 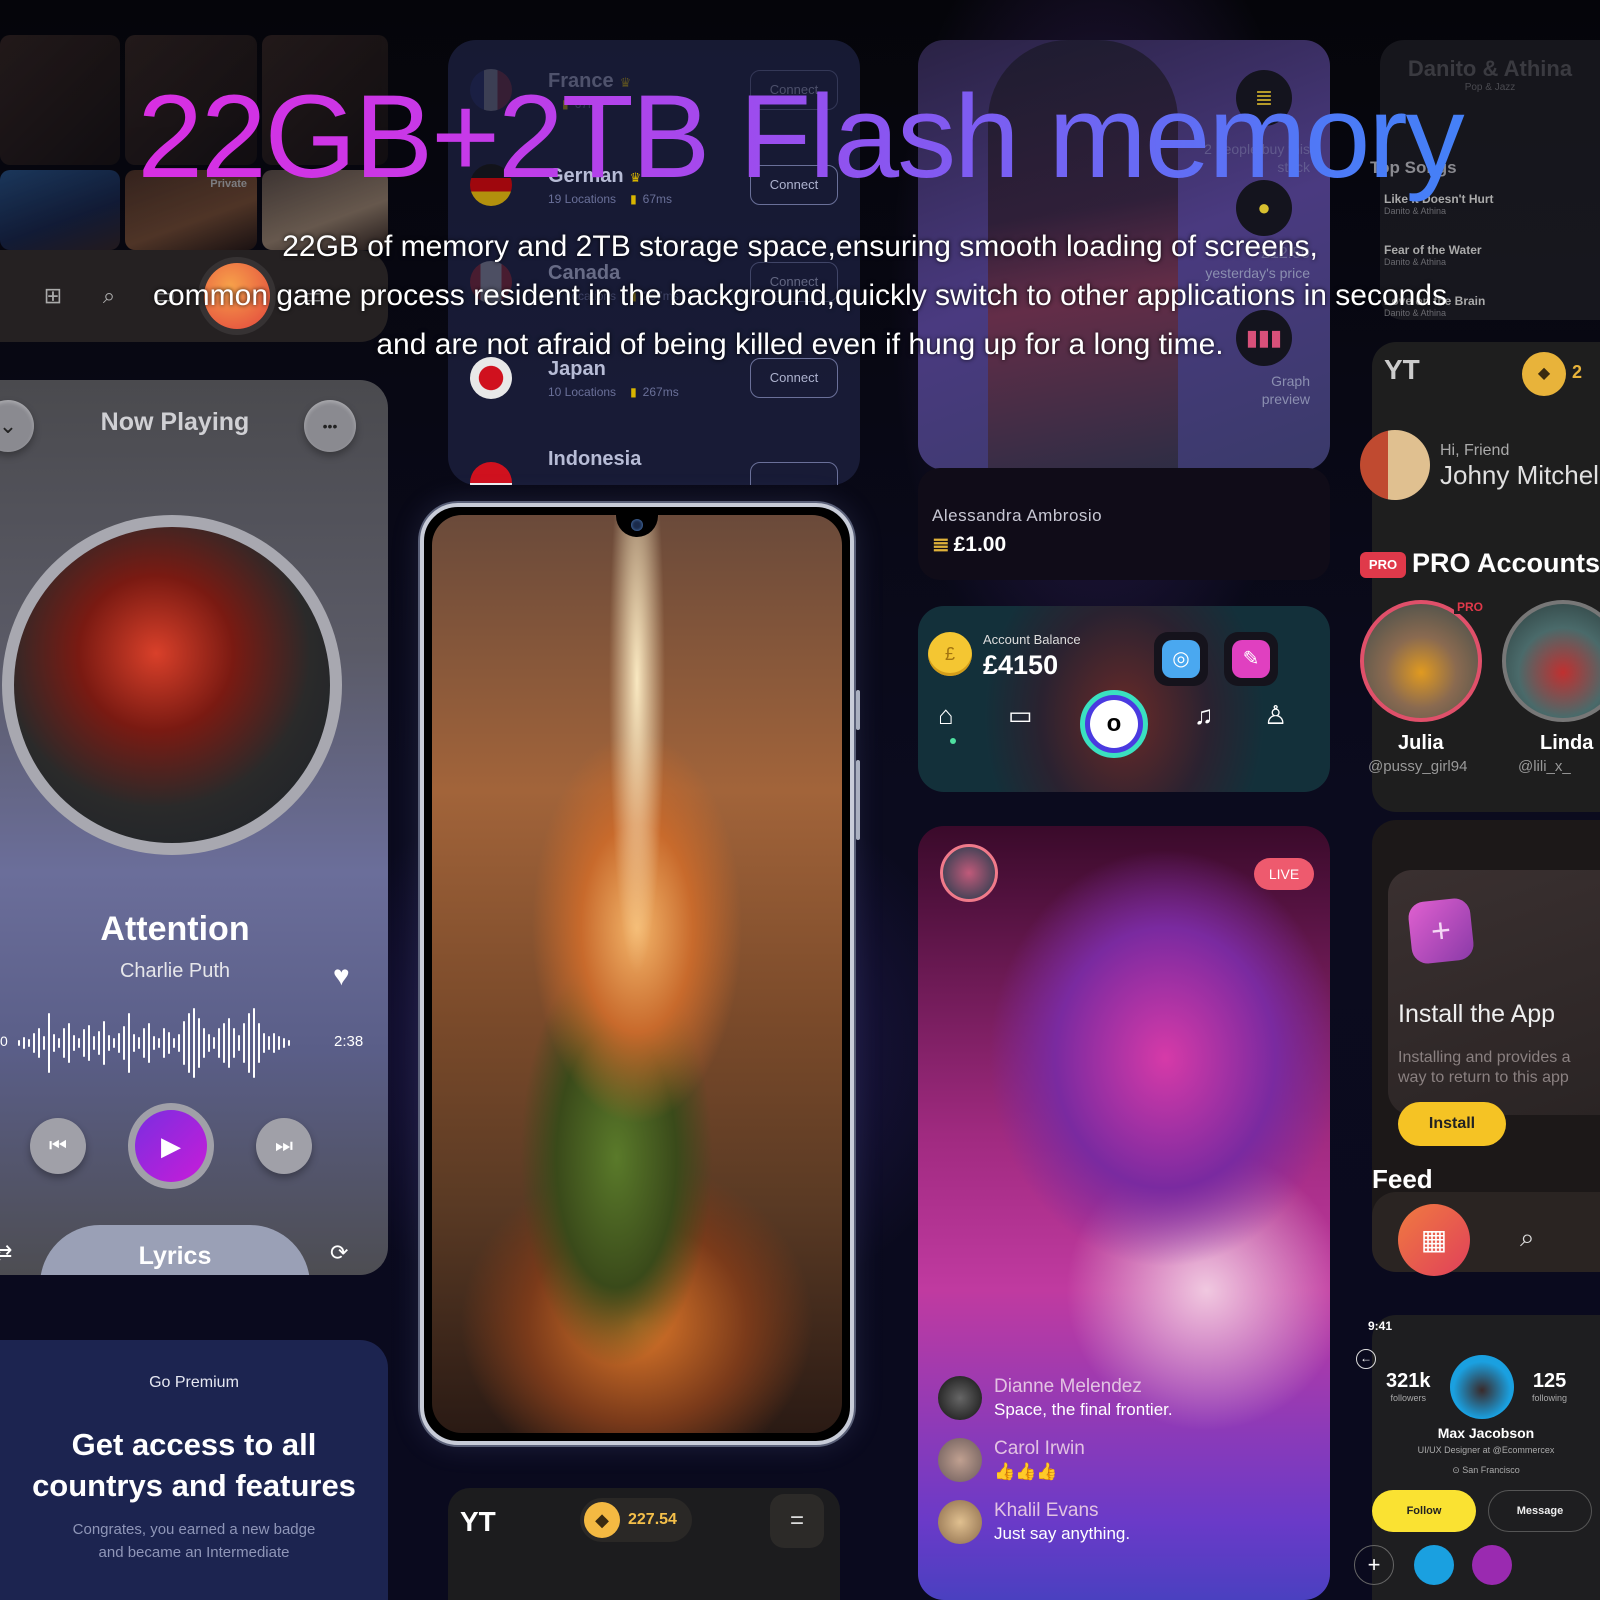 What do you see at coordinates (1506, 563) in the screenshot?
I see `pro-accounts-title: PRO Accounts` at bounding box center [1506, 563].